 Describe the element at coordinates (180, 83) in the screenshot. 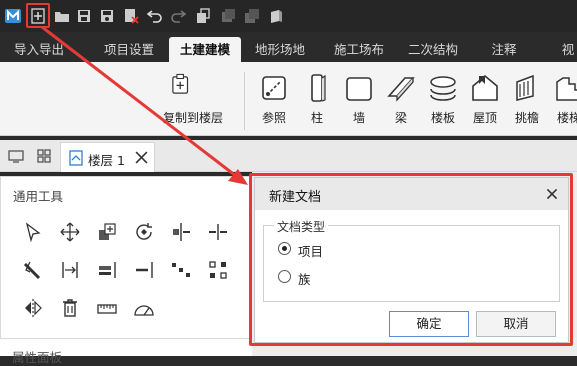

I see `copy-to-floor-icon` at that location.